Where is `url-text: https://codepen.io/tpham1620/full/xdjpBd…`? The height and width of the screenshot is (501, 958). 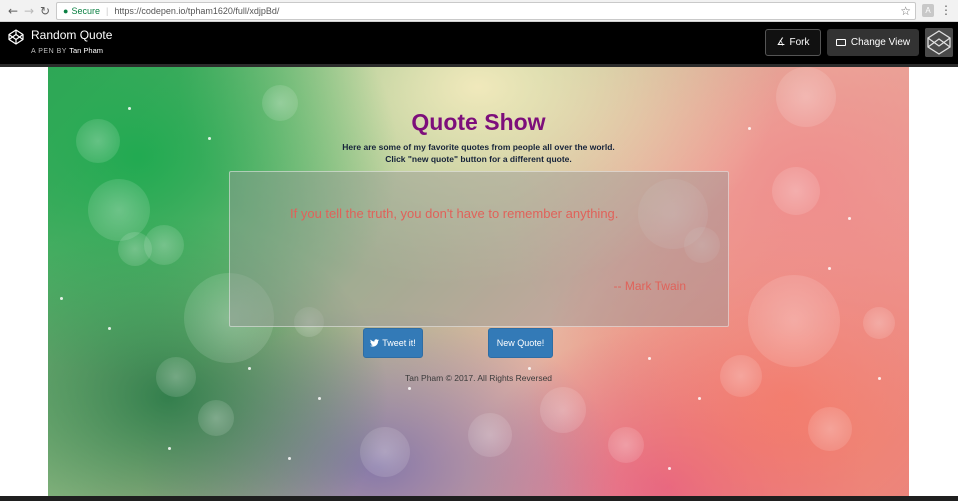 url-text: https://codepen.io/tpham1620/full/xdjpBd… is located at coordinates (197, 11).